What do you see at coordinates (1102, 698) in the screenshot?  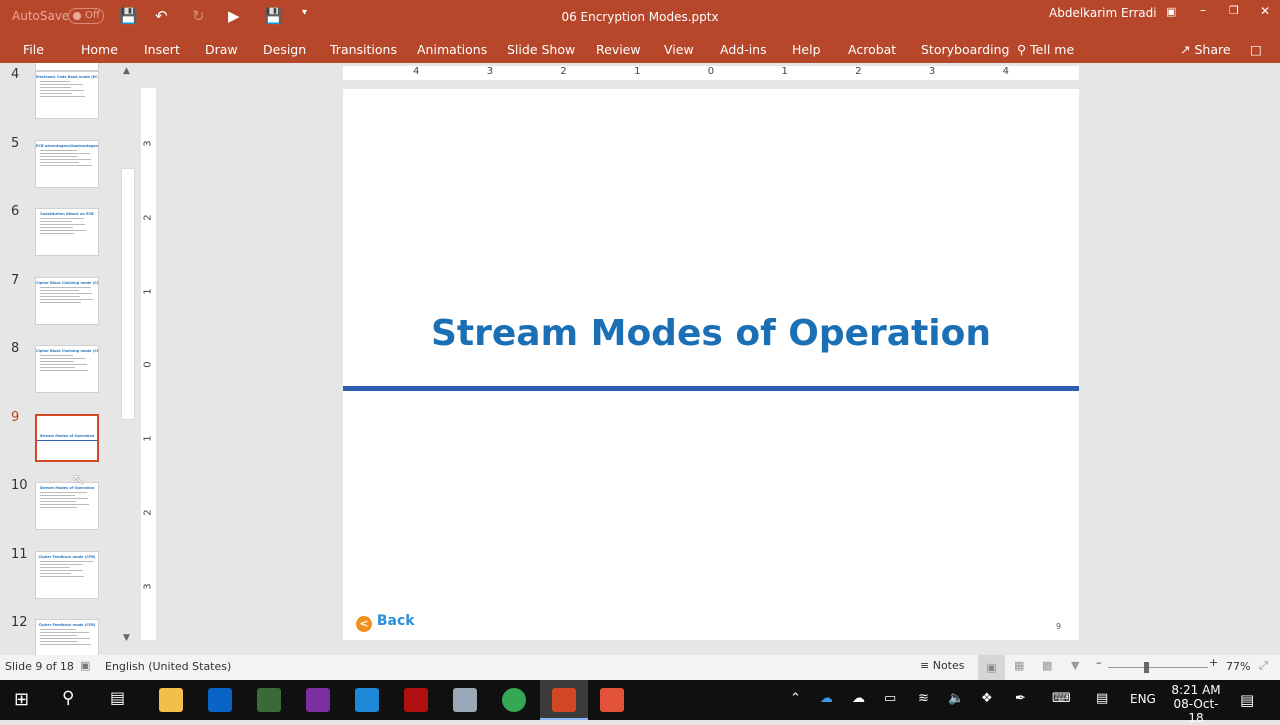 I see `touchpad-icon: ▤` at bounding box center [1102, 698].